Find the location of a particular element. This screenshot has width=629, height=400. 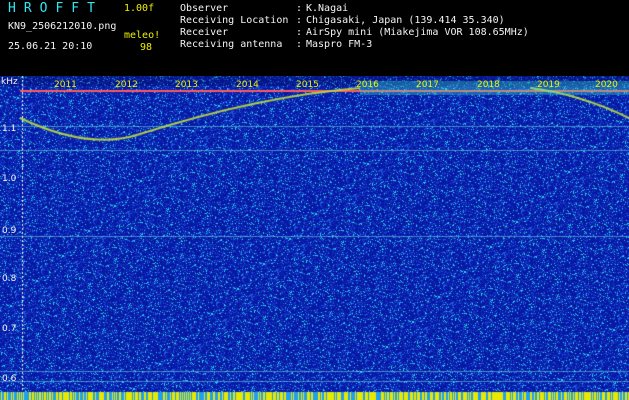

receiver-value: AirSpy mini (Miakejima VOR 108.65MHz) is located at coordinates (417, 32).